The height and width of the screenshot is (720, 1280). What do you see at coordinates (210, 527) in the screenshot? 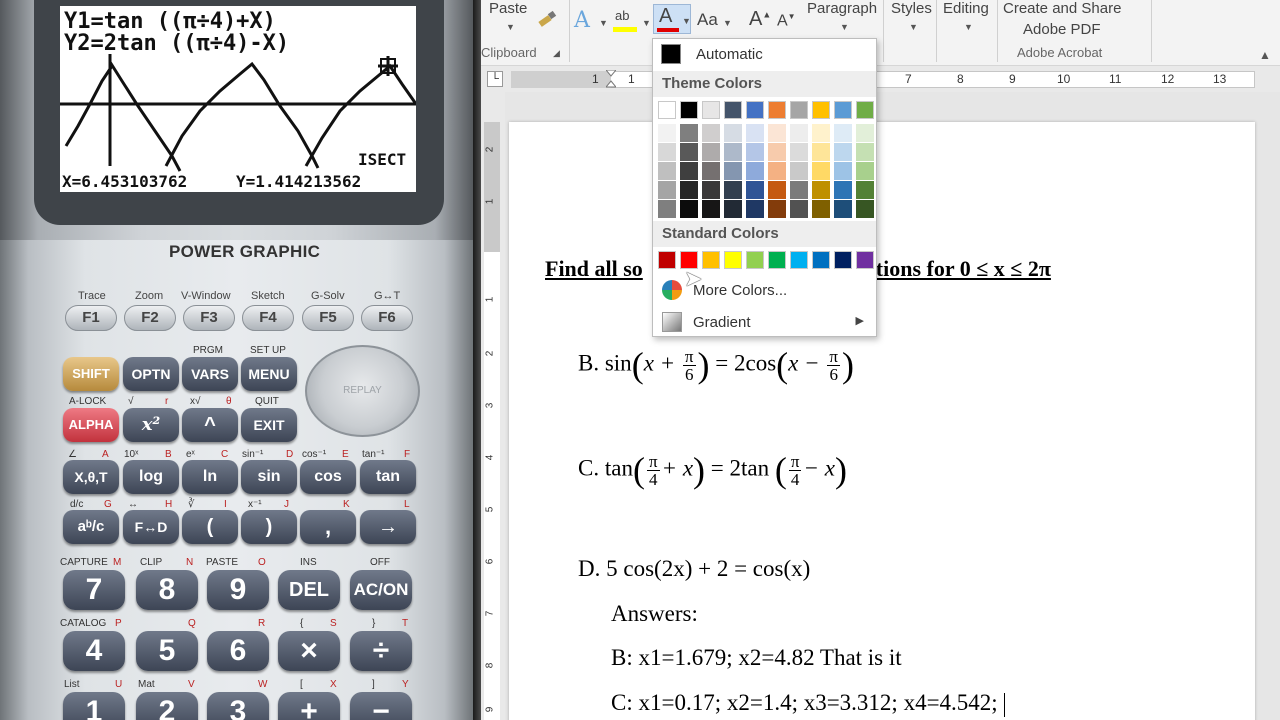
I see `open-paren-key: (` at bounding box center [210, 527].